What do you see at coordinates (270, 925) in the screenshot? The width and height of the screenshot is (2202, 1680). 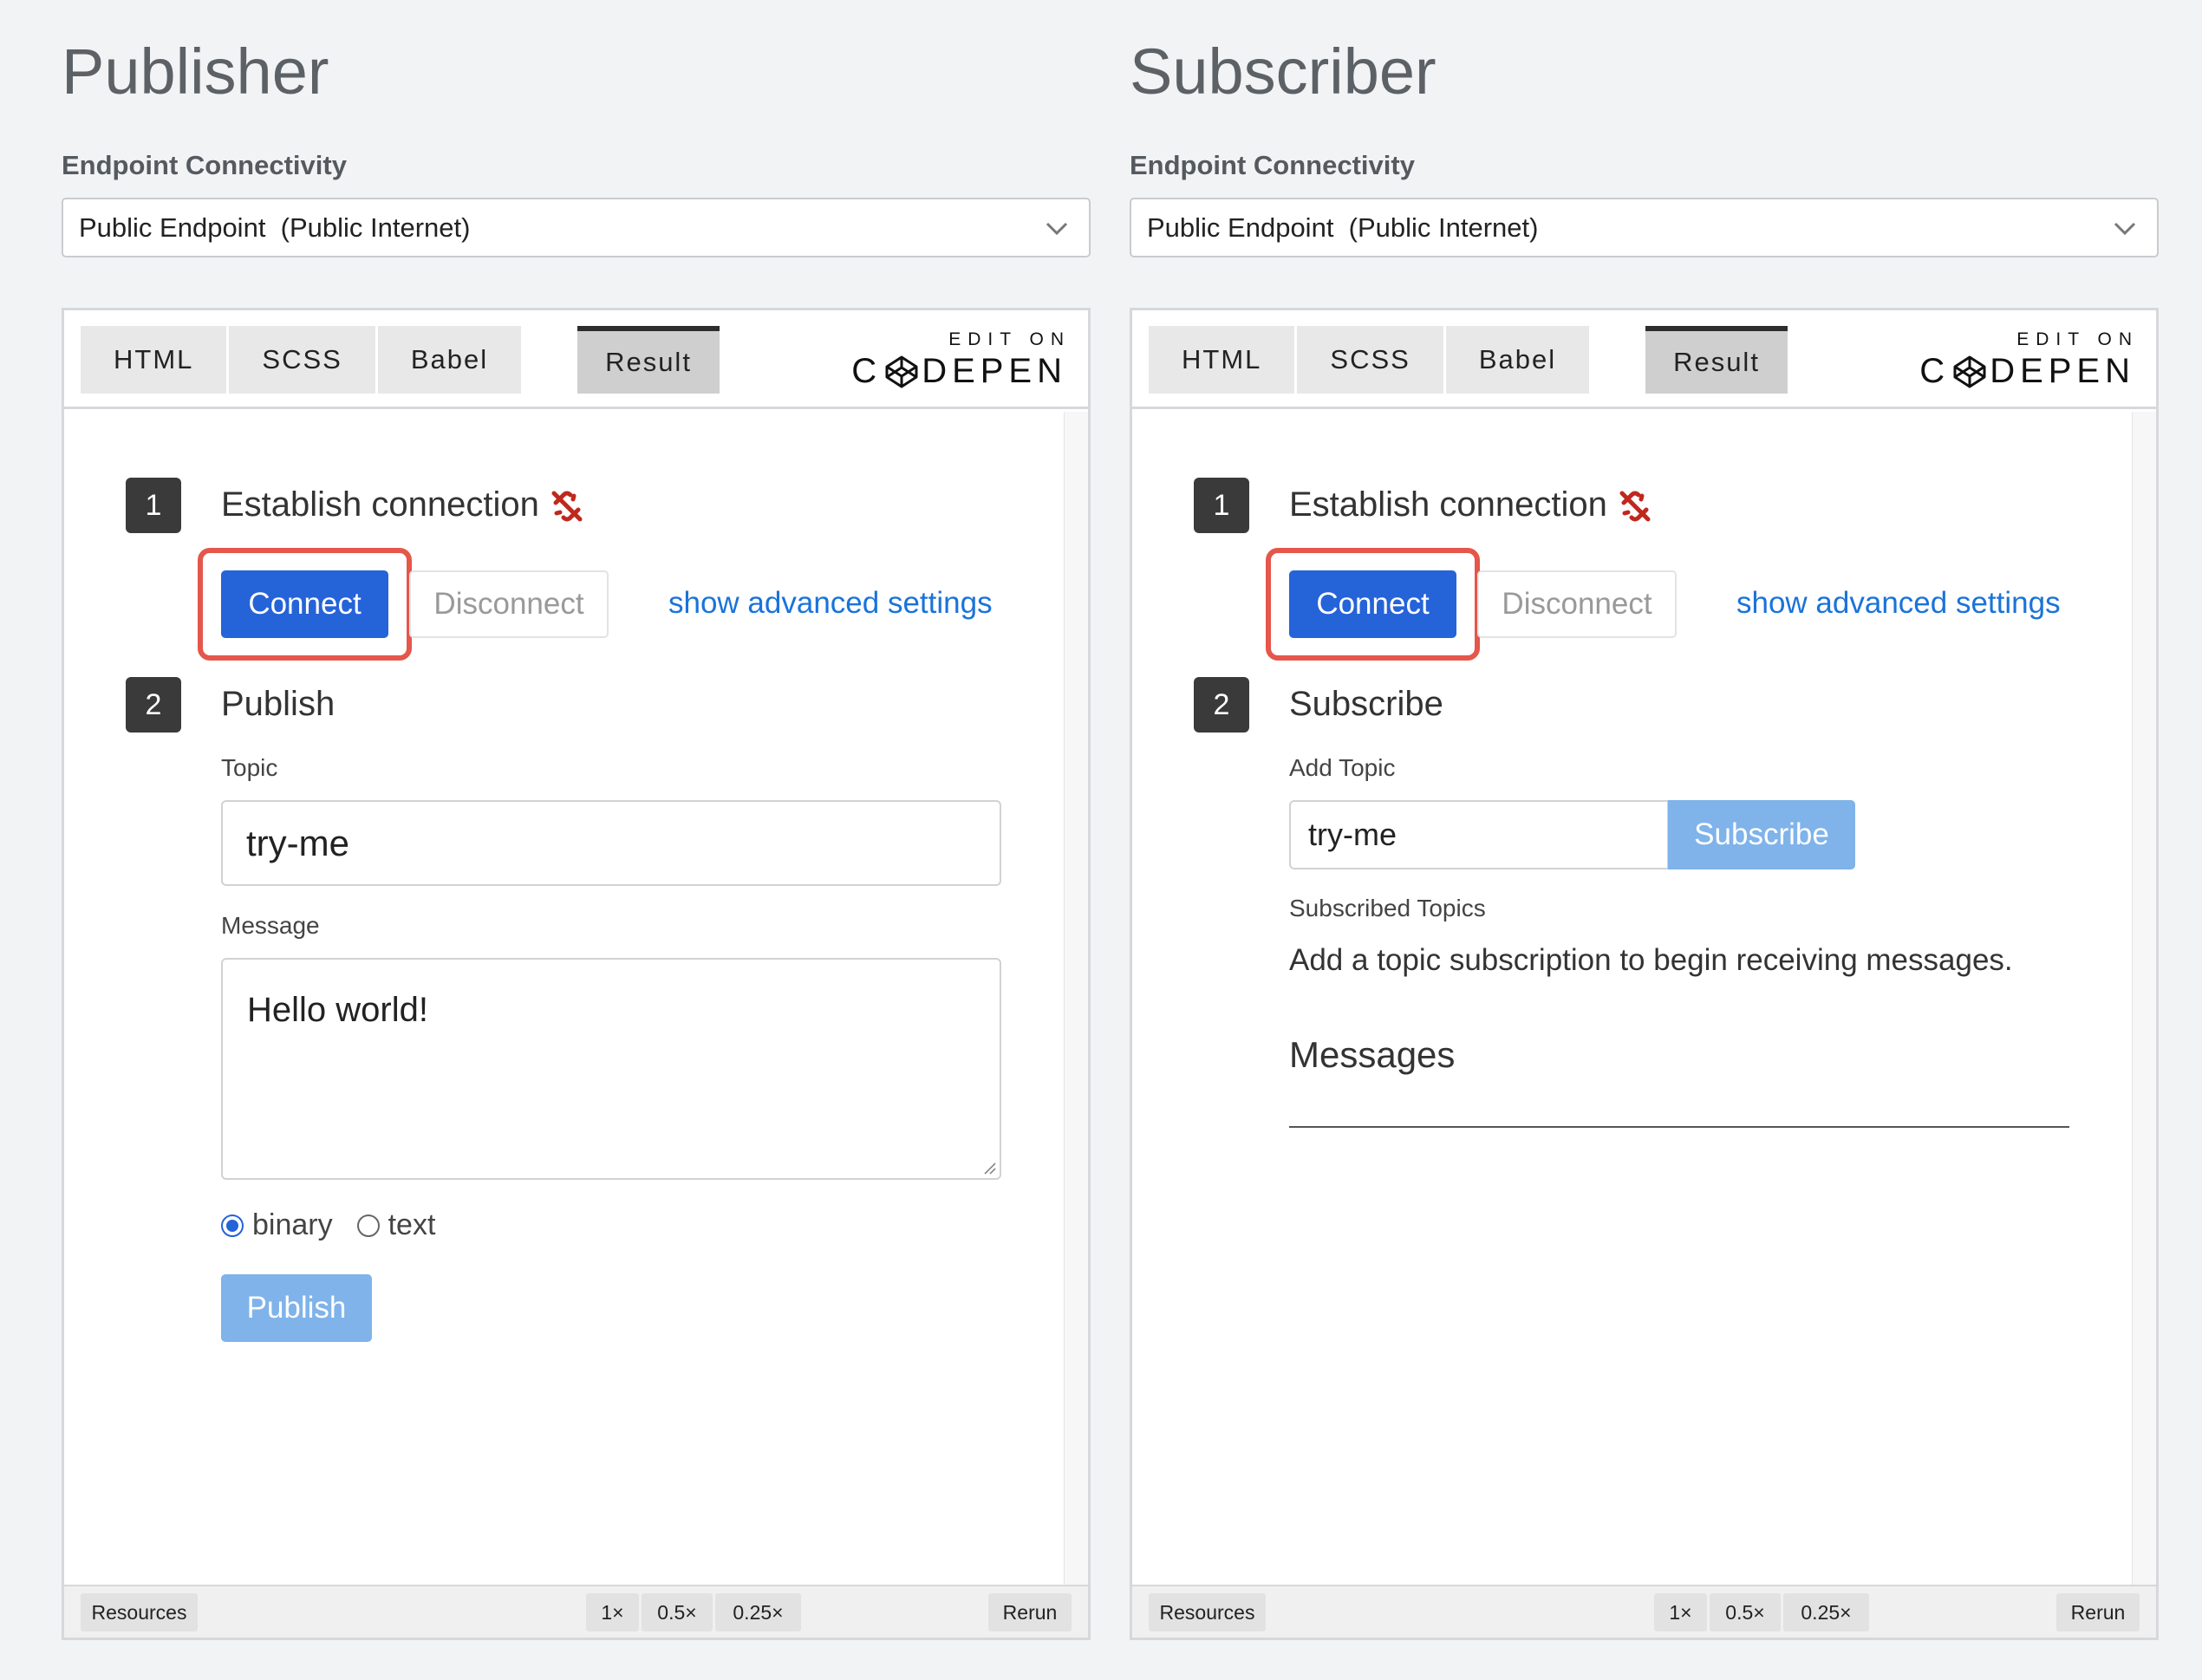 I see `message-label: Message` at bounding box center [270, 925].